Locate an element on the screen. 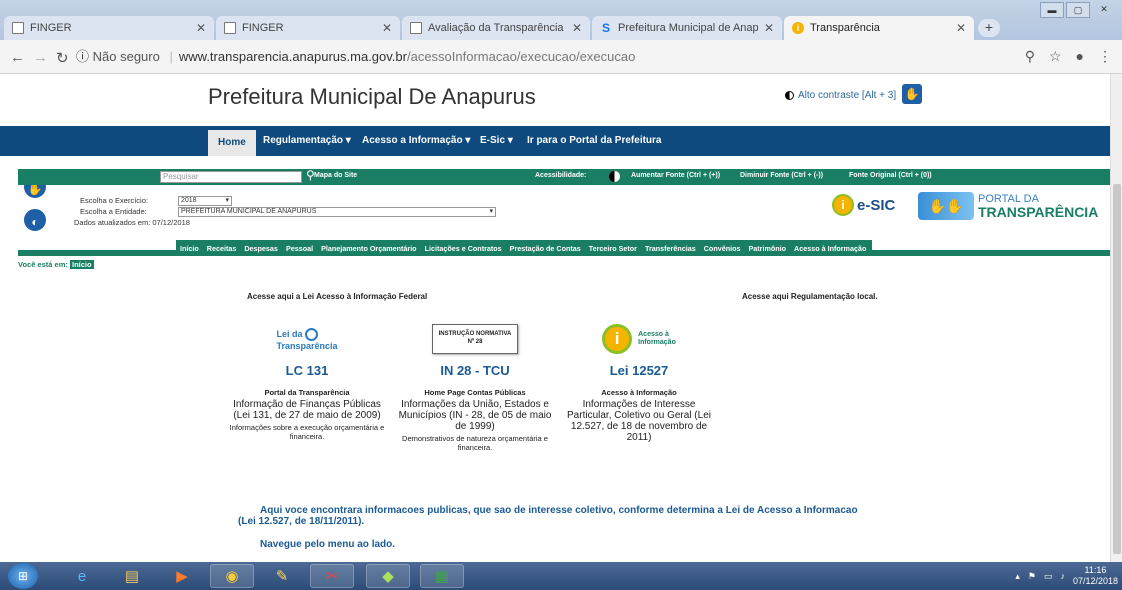  magnifier-icon is located at coordinates (312, 334).